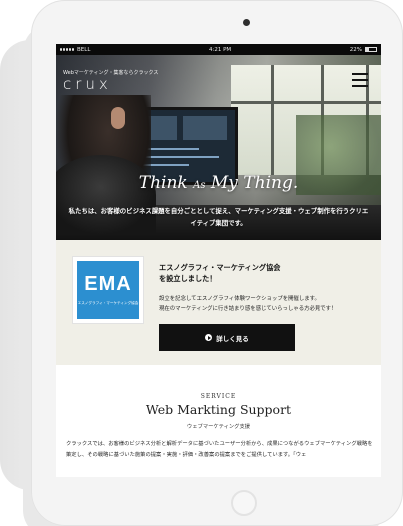 The width and height of the screenshot is (403, 526). Describe the element at coordinates (108, 284) in the screenshot. I see `ema-logo-text: EMA` at that location.